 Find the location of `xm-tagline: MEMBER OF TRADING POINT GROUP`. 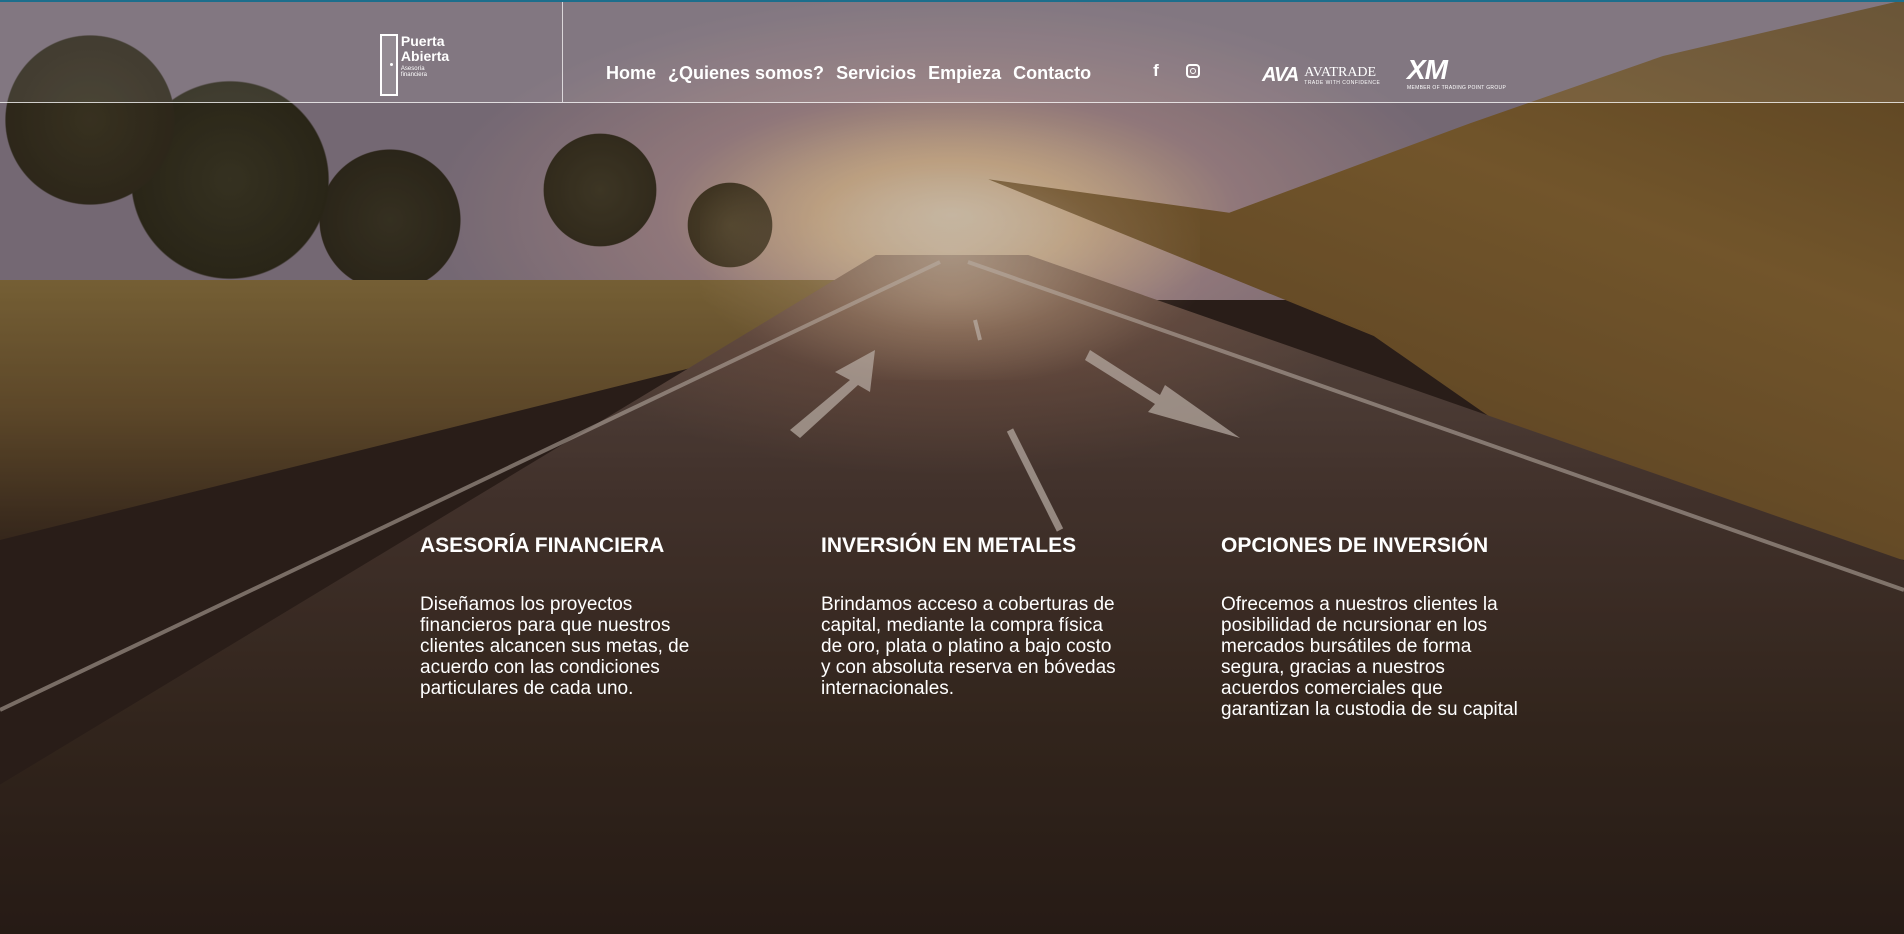

xm-tagline: MEMBER OF TRADING POINT GROUP is located at coordinates (1457, 88).